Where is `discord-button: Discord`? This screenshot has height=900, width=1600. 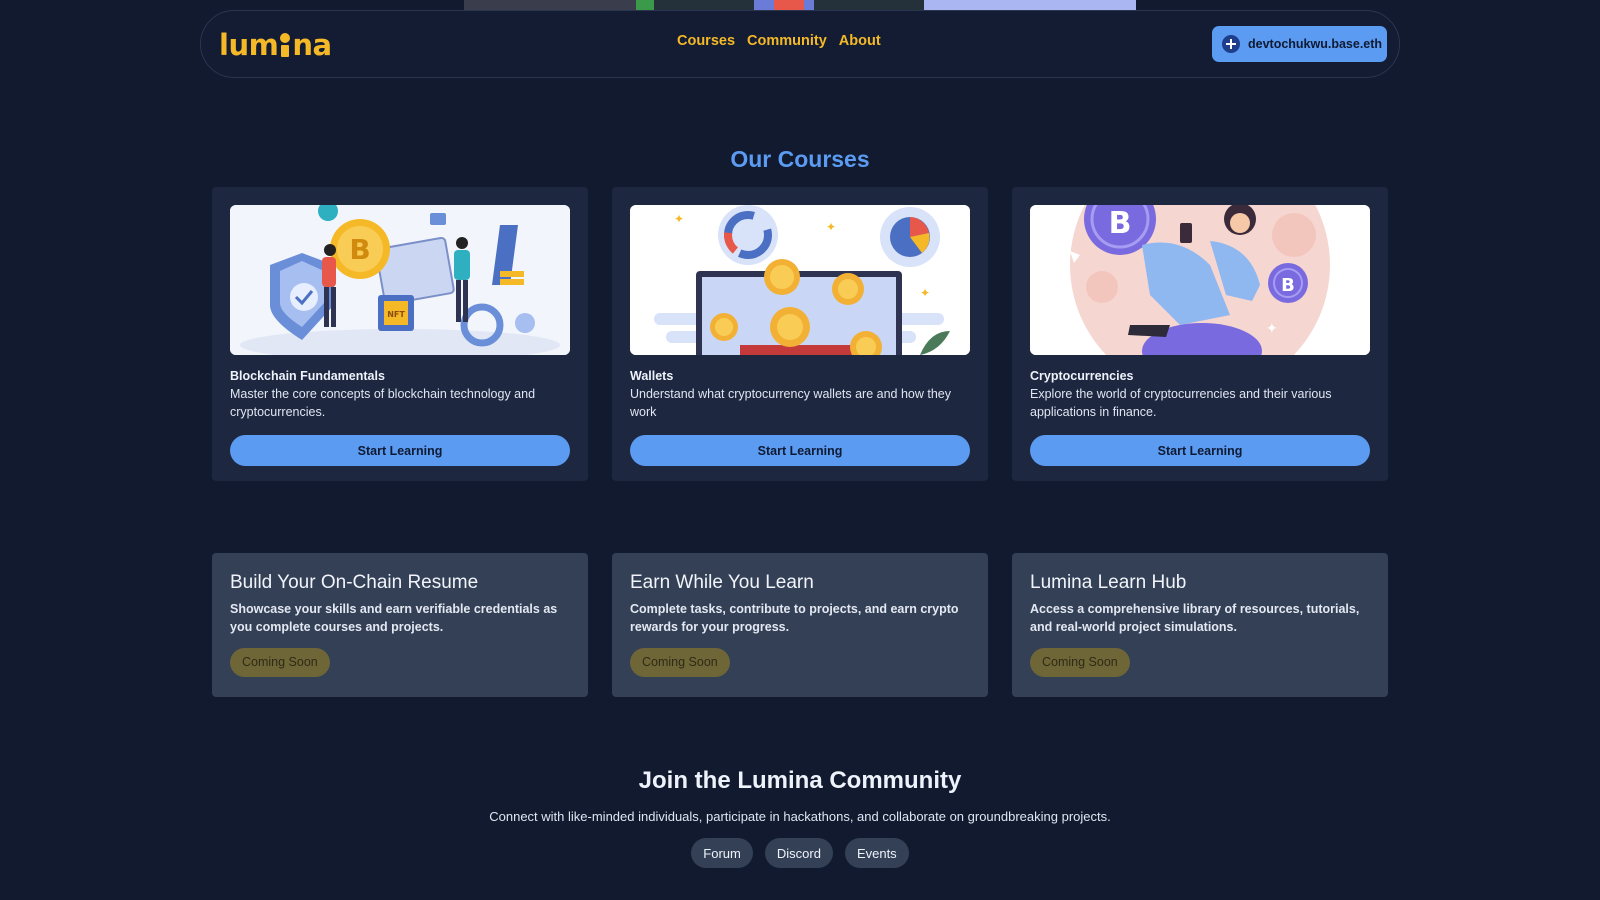
discord-button: Discord is located at coordinates (798, 853).